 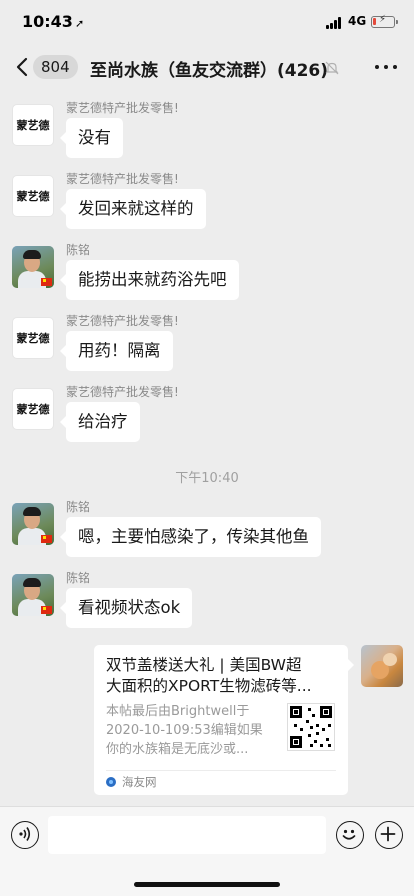 I want to click on plus-icon, so click(x=389, y=835).